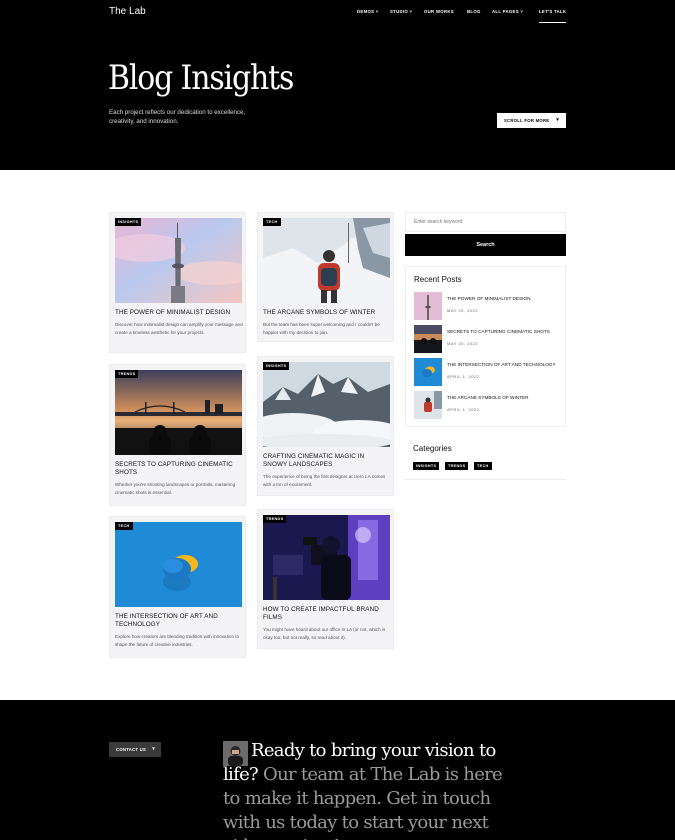 This screenshot has width=675, height=840. I want to click on contact-us-button: CONTACT US ▾, so click(135, 749).